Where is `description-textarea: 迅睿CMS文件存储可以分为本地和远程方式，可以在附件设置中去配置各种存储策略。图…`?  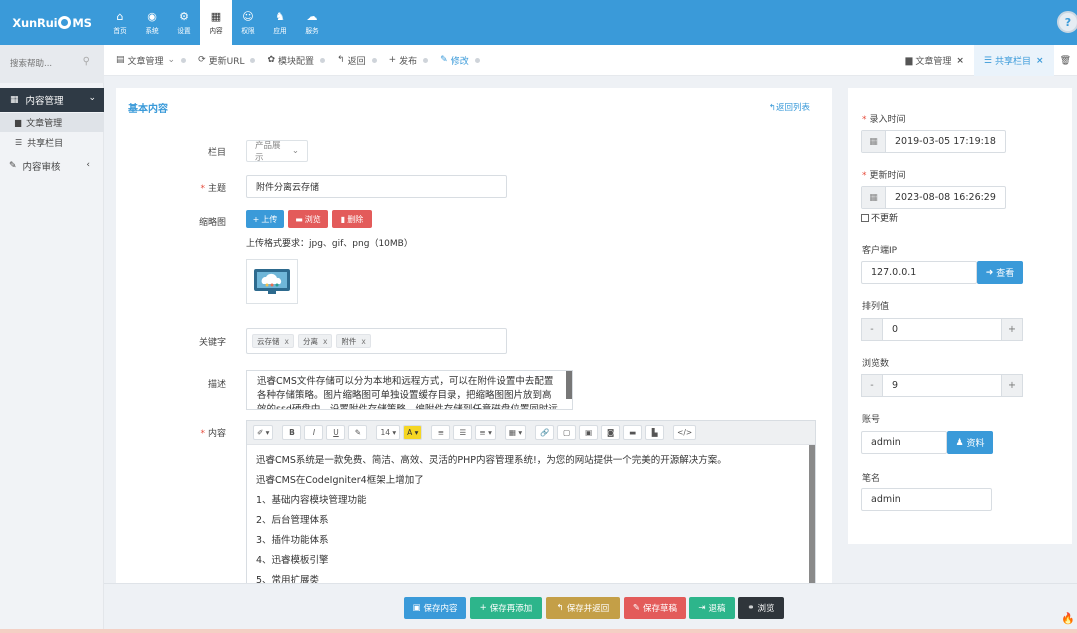
description-textarea: 迅睿CMS文件存储可以分为本地和远程方式，可以在附件设置中去配置各种存储策略。图… is located at coordinates (409, 390).